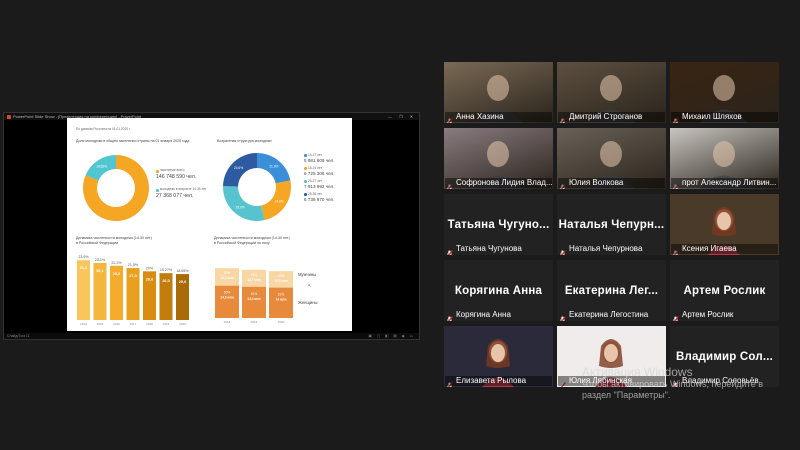 The image size is (800, 450). Describe the element at coordinates (308, 302) in the screenshot. I see `women-label: Женщины` at that location.